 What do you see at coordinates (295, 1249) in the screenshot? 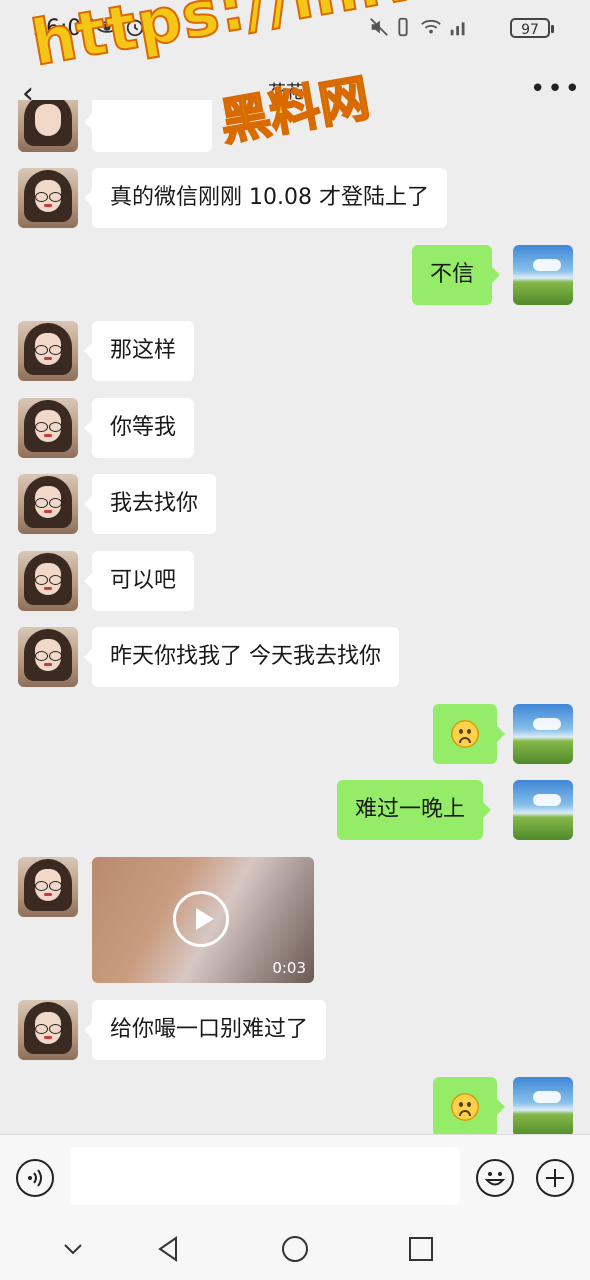
I see `home-circle-icon` at bounding box center [295, 1249].